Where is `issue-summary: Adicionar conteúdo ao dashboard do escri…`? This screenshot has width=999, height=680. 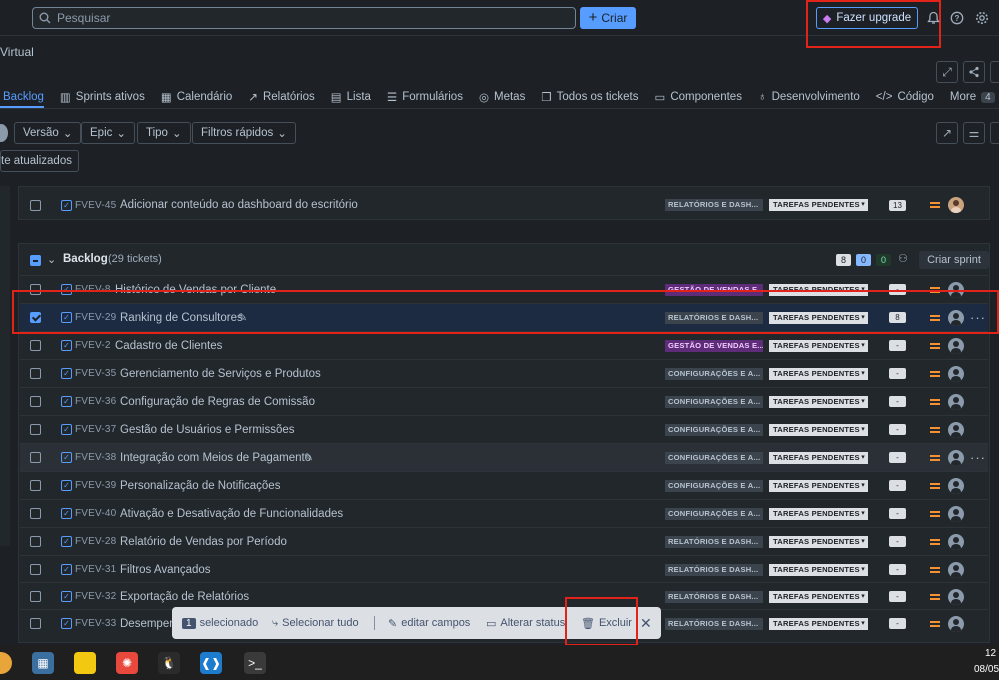
issue-summary: Adicionar conteúdo ao dashboard do escri… is located at coordinates (239, 205).